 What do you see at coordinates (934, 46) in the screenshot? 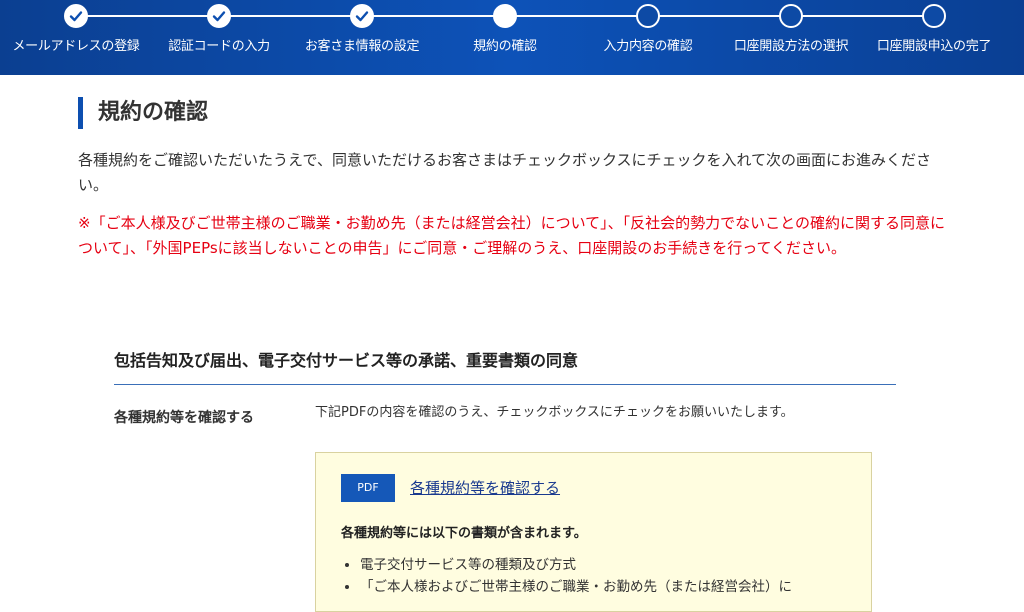
I see `step-label: 口座開設申込の完了` at bounding box center [934, 46].